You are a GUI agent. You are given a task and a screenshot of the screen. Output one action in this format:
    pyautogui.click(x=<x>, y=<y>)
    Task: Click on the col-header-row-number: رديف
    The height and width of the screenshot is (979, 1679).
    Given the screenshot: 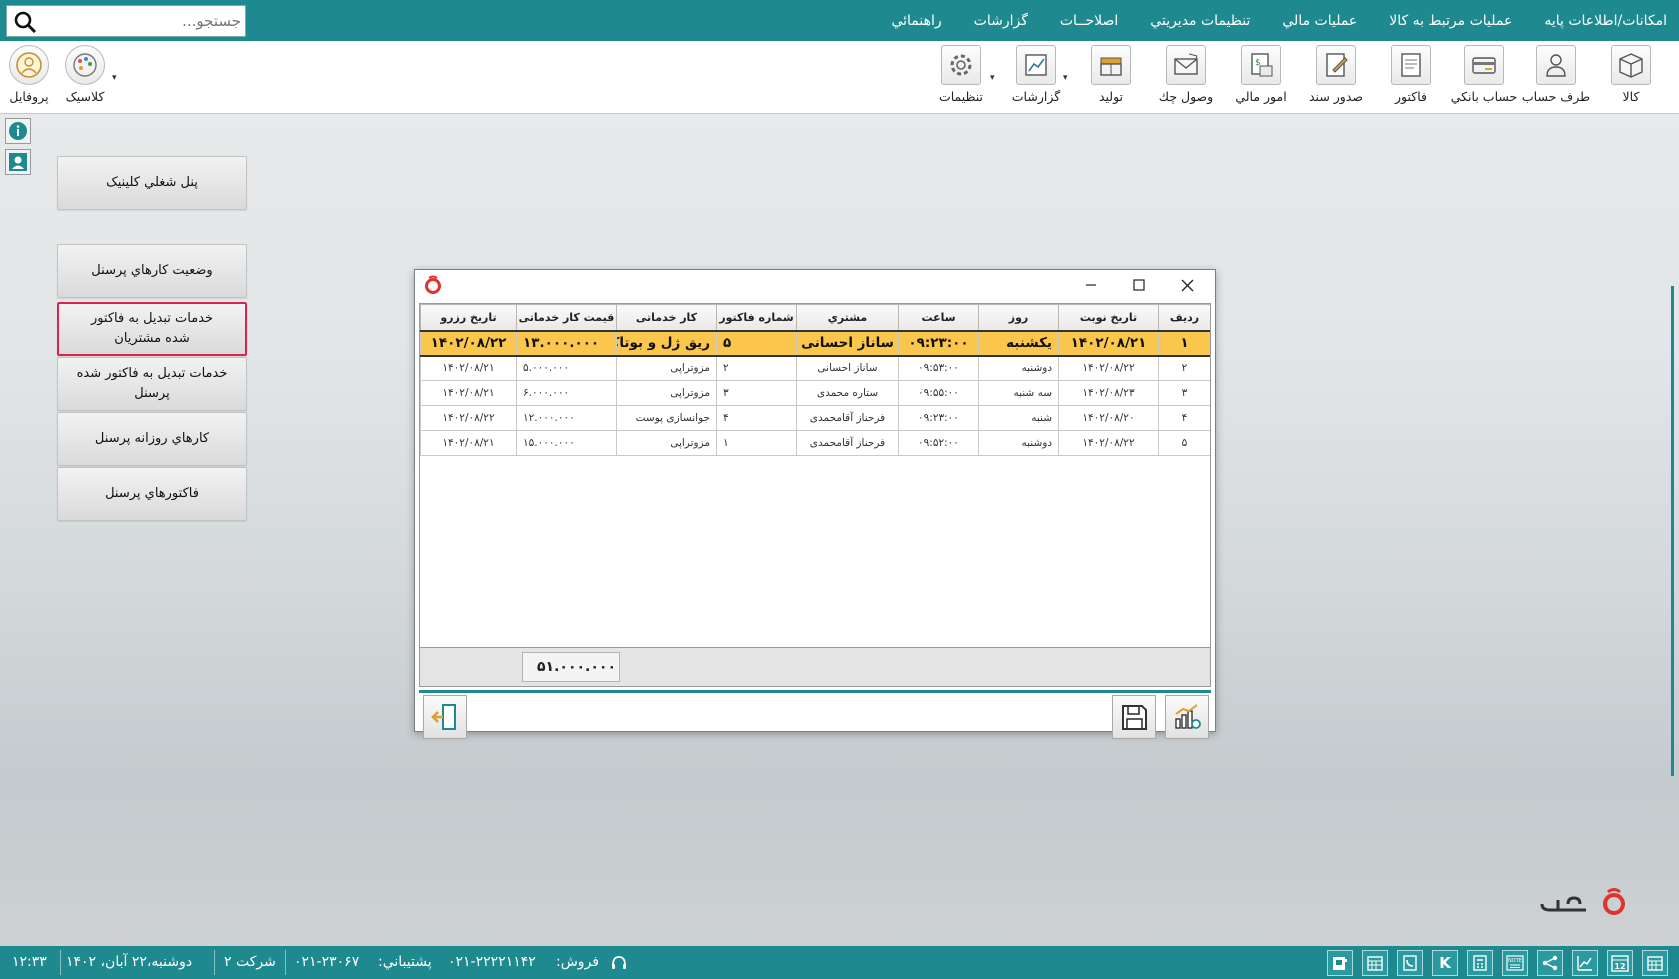 What is the action you would take?
    pyautogui.click(x=1184, y=317)
    